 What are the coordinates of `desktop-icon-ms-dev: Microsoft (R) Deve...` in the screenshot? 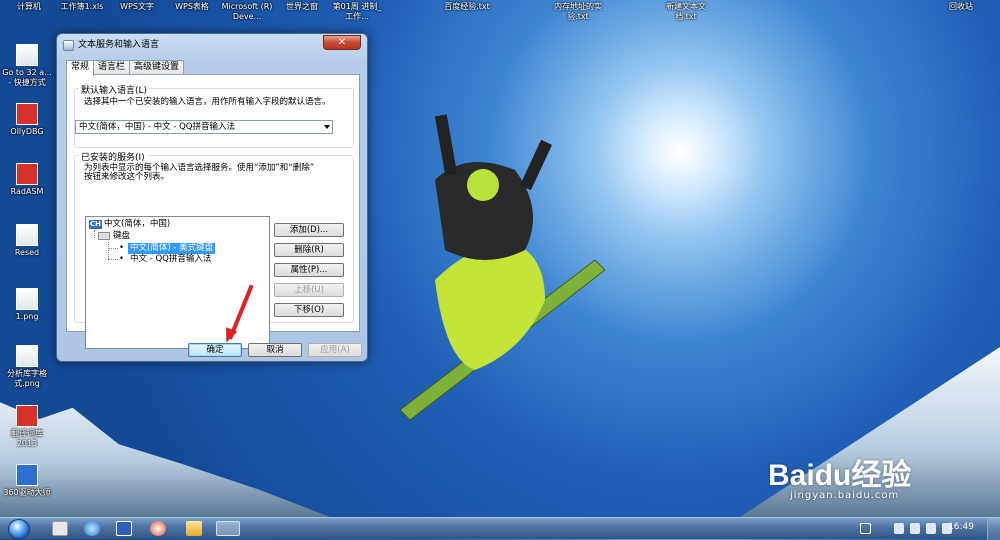 It's located at (247, 12).